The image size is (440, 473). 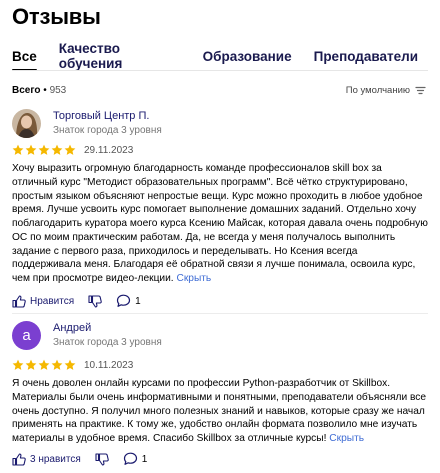 I want to click on sort-dropdown: По умолчанию, so click(x=386, y=90).